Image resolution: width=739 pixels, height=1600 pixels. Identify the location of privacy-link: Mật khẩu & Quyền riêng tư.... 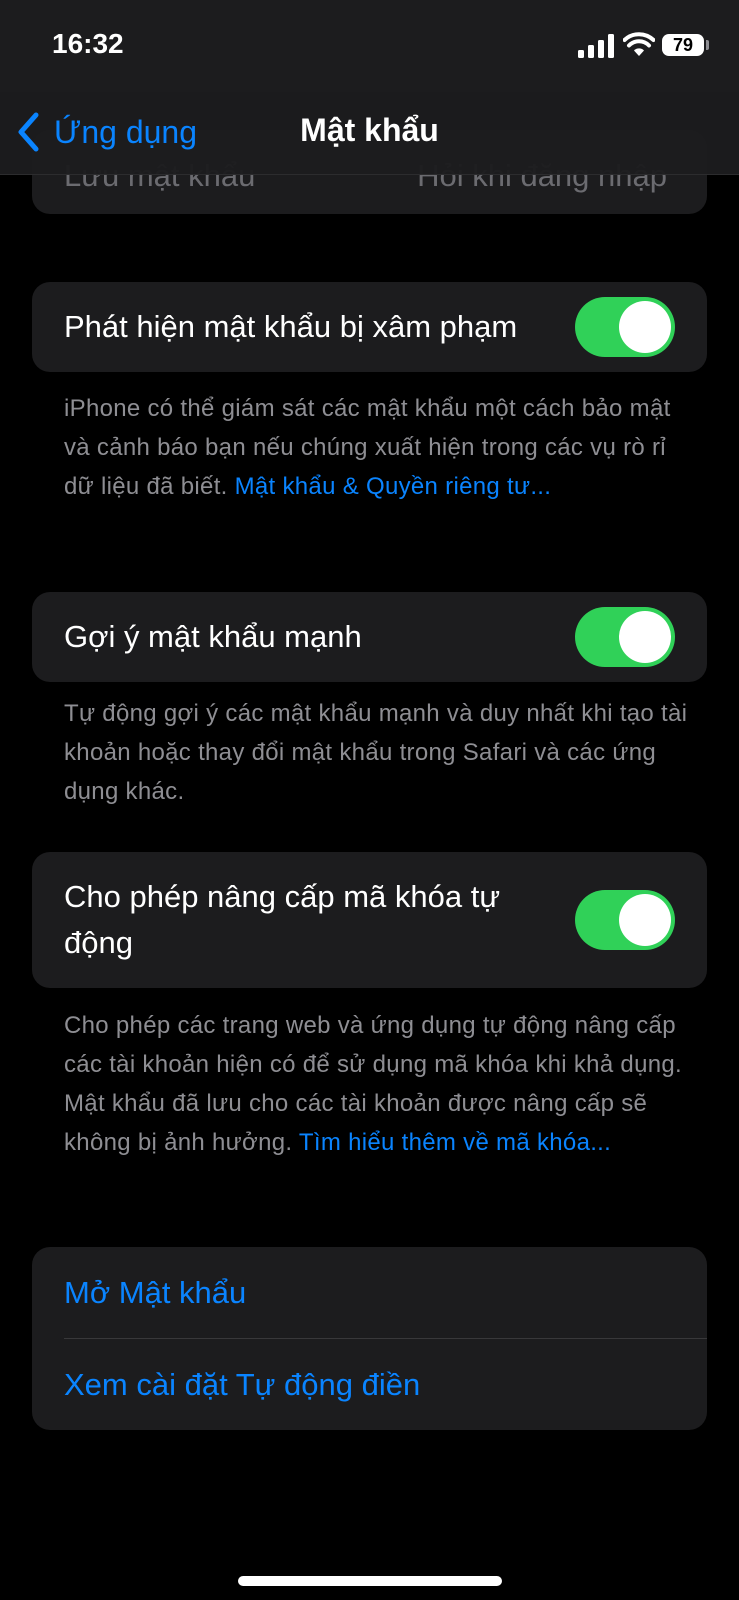
(393, 486).